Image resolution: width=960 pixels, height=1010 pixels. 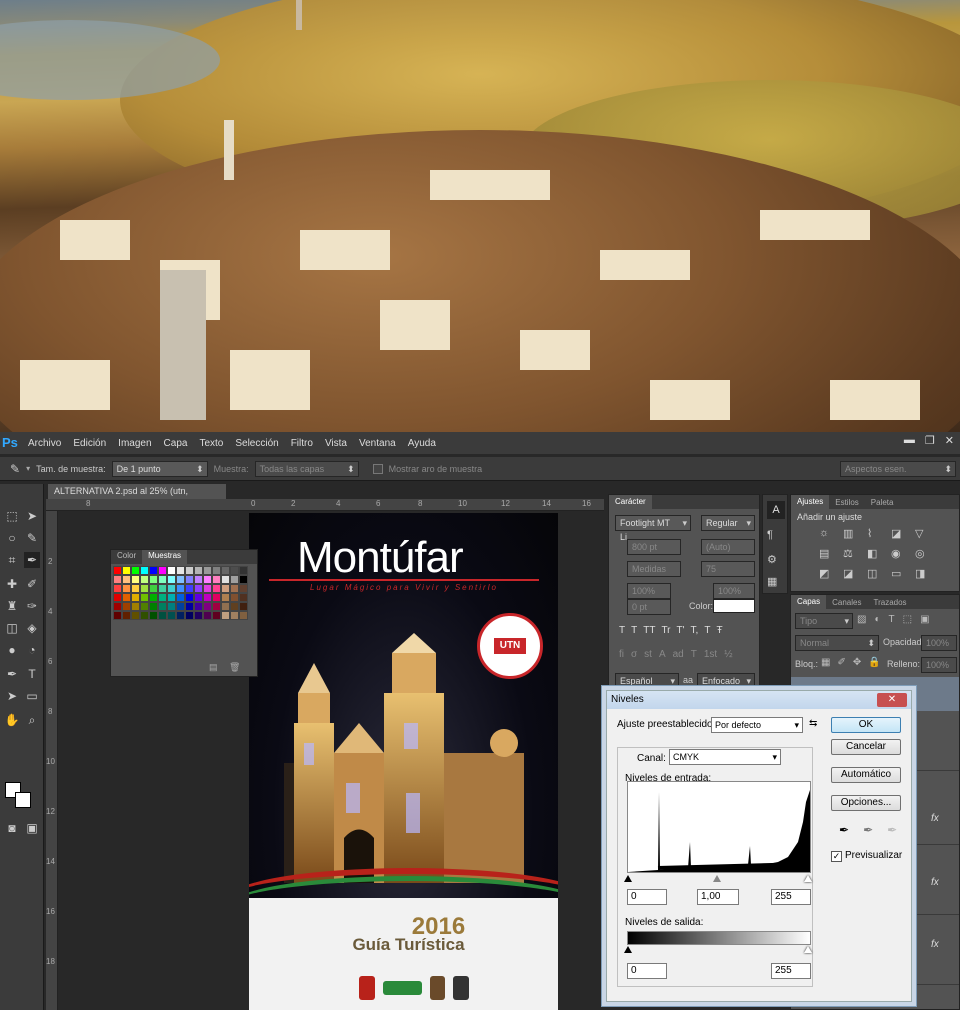 What do you see at coordinates (213, 667) in the screenshot?
I see `new-swatch-icon: ▤` at bounding box center [213, 667].